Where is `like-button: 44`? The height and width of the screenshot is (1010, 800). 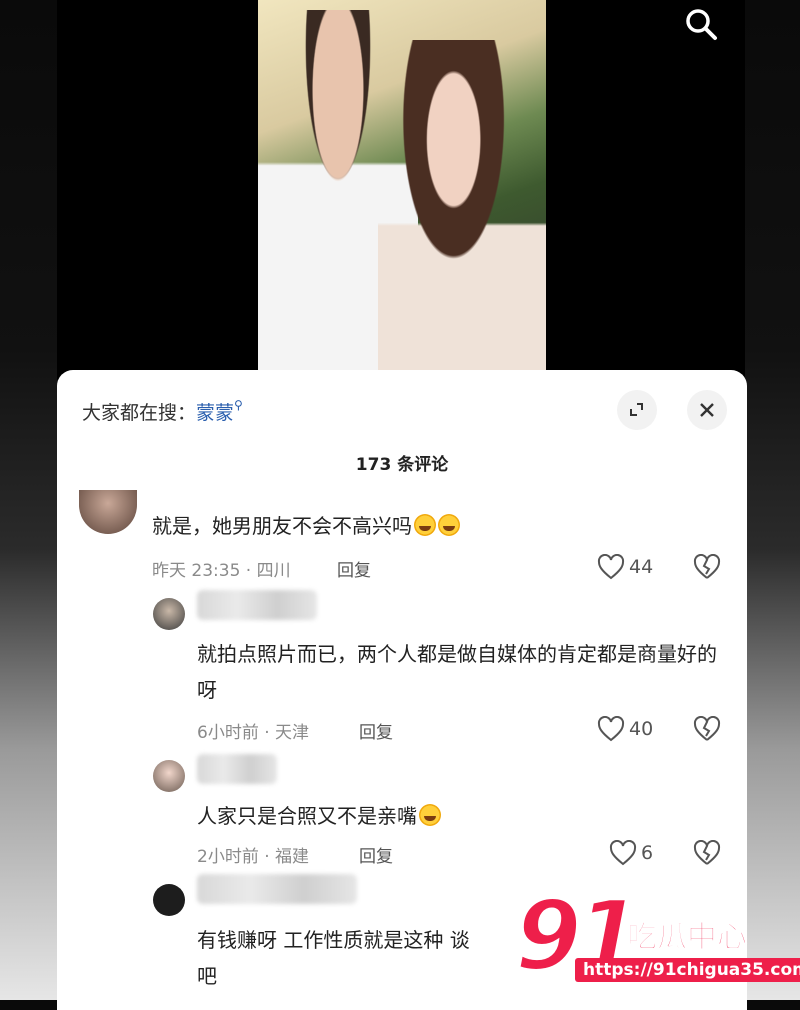
like-button: 44 is located at coordinates (625, 567).